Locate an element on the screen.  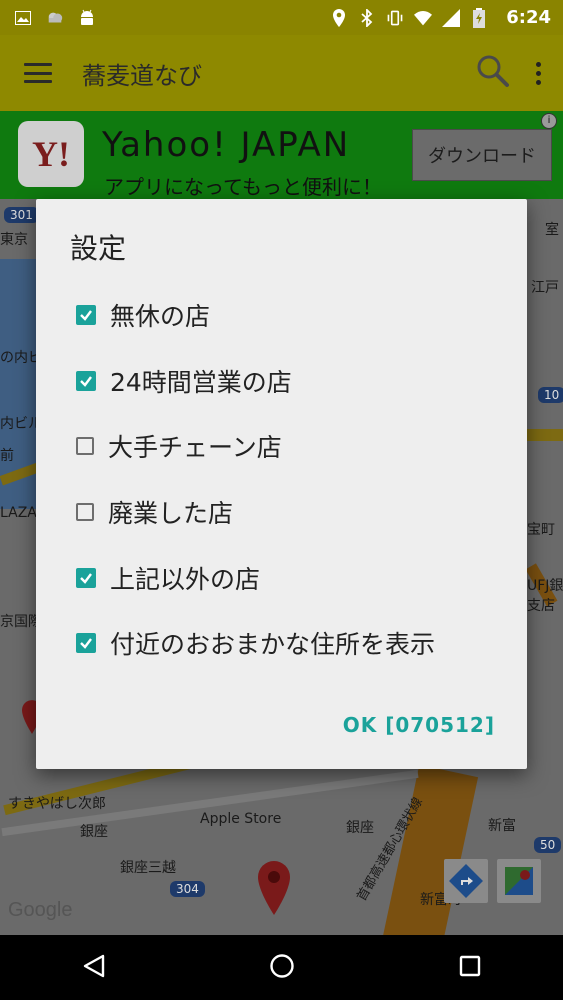
hamburger-icon is located at coordinates (38, 73).